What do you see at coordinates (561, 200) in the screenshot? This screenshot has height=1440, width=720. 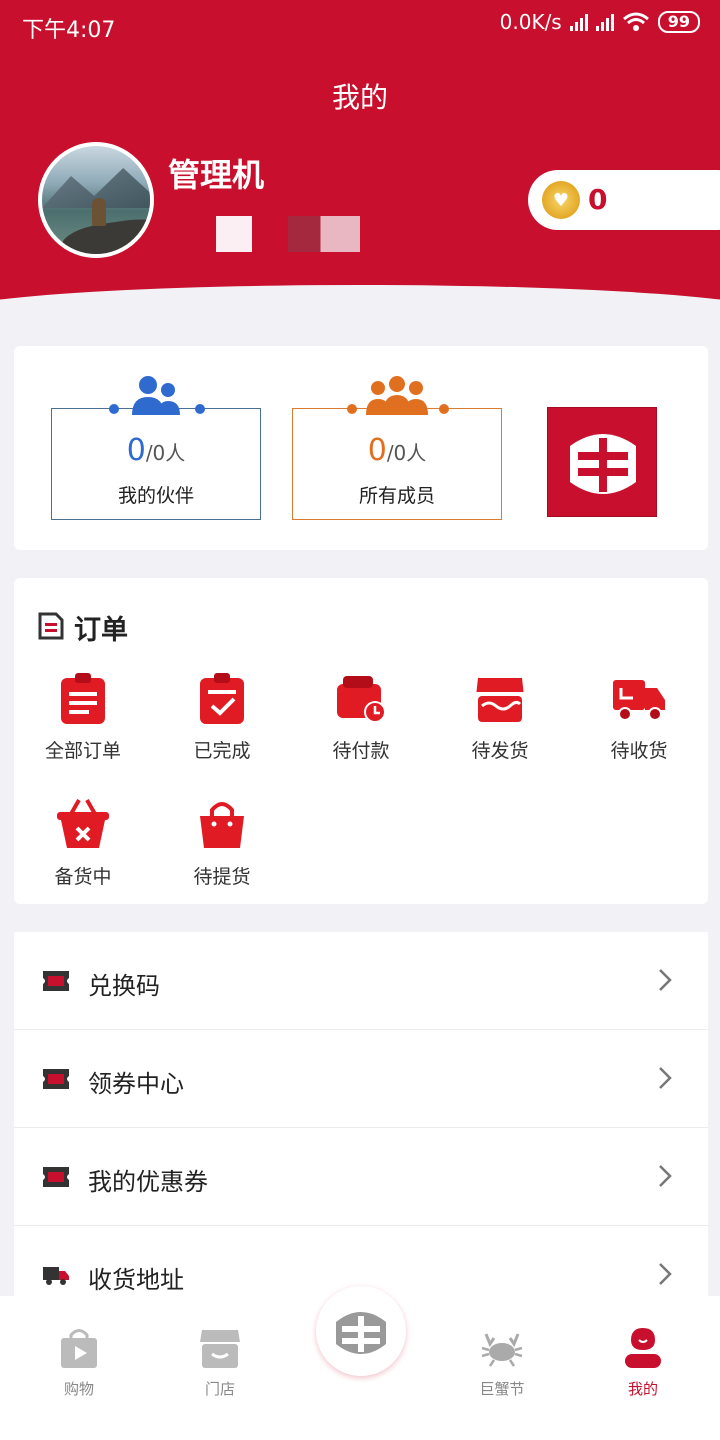 I see `coin-icon: ♥` at bounding box center [561, 200].